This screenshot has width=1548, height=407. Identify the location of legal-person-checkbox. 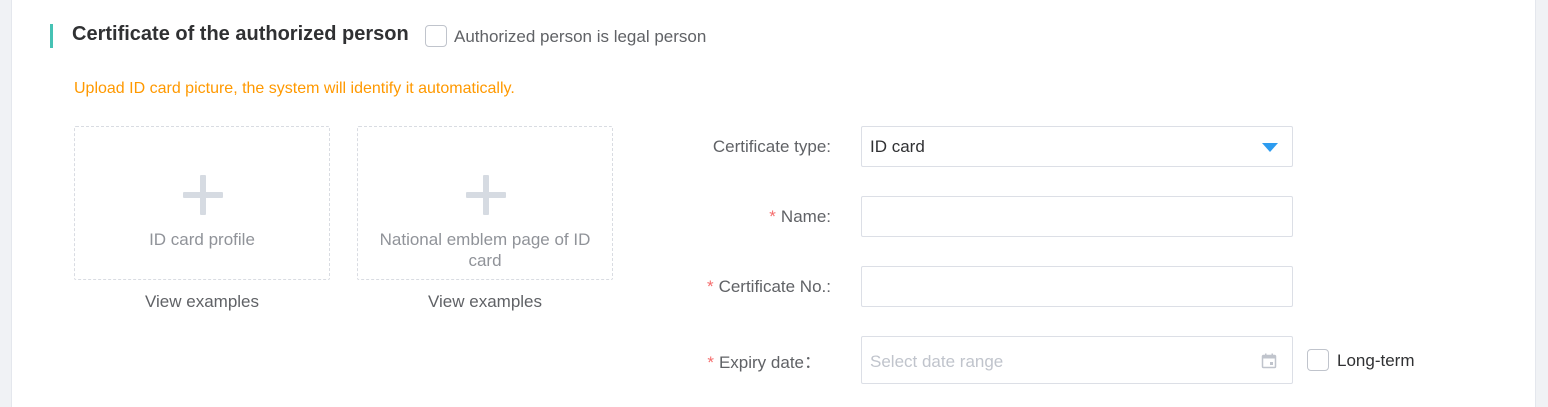
(436, 36).